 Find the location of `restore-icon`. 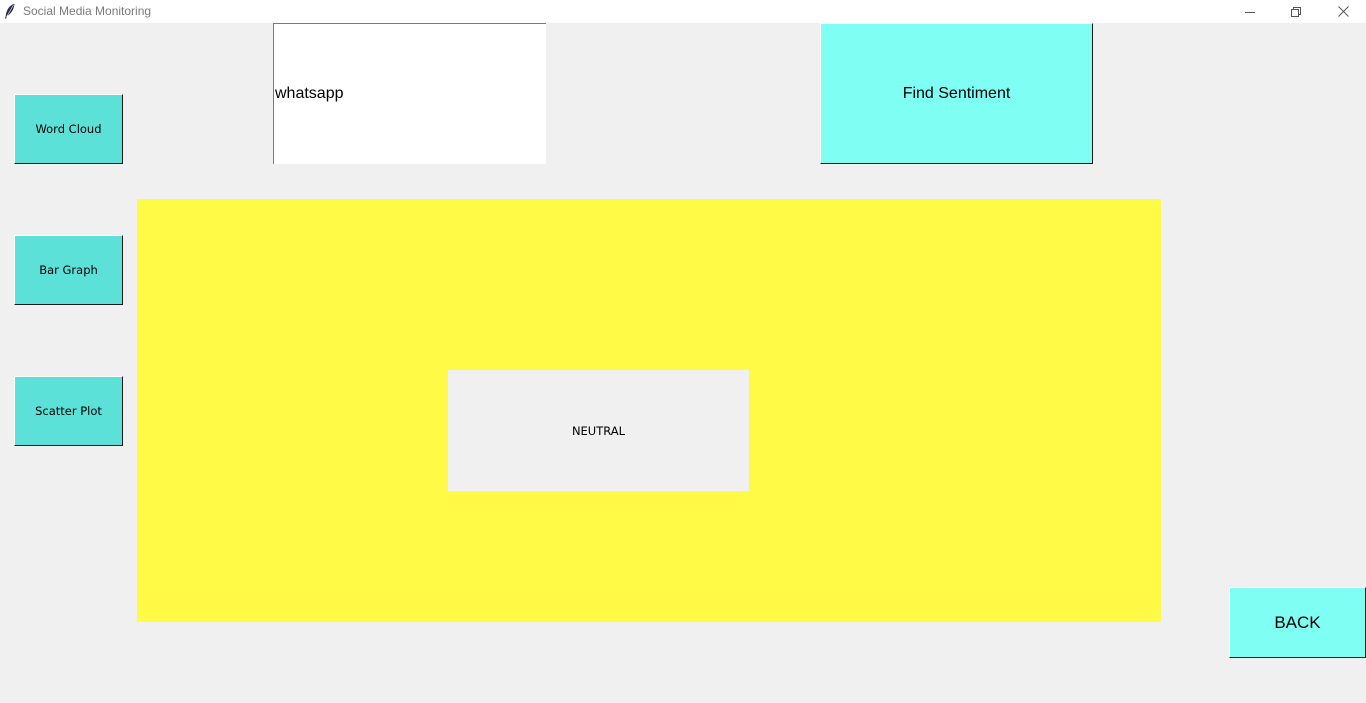

restore-icon is located at coordinates (1296, 11).